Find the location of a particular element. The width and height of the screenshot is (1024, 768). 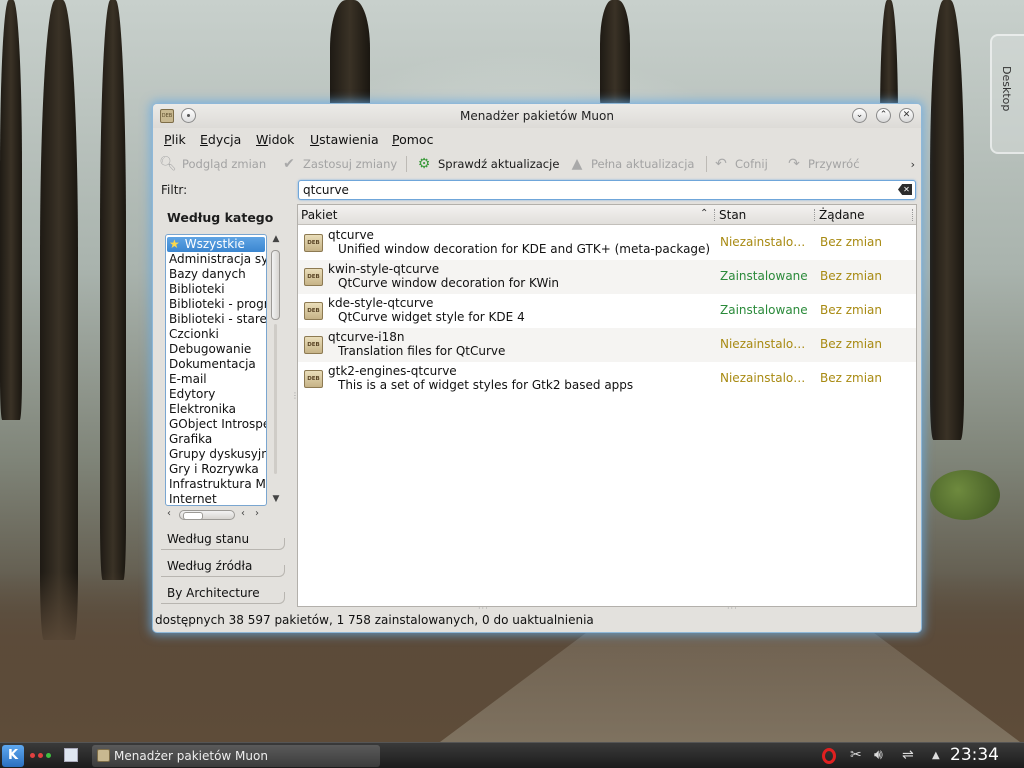

window-title: Menadżer pakietów Muon is located at coordinates (537, 116).